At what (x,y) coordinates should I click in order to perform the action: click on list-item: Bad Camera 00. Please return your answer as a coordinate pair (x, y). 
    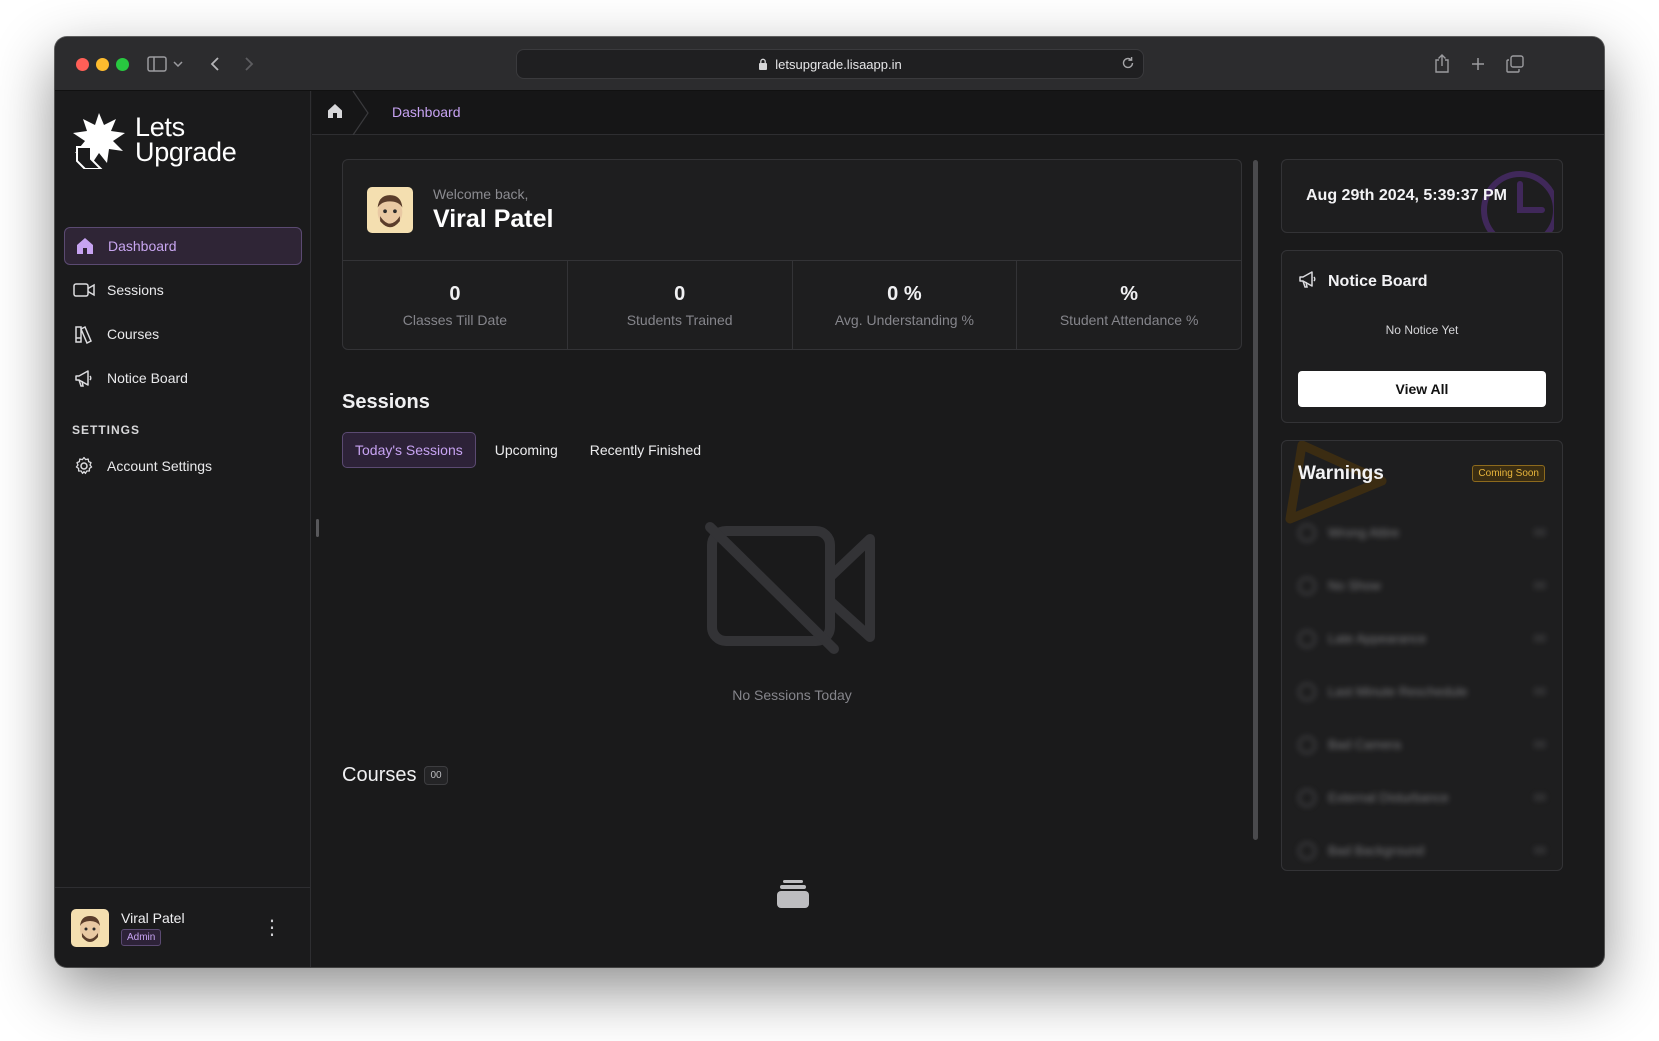
    Looking at the image, I should click on (1422, 744).